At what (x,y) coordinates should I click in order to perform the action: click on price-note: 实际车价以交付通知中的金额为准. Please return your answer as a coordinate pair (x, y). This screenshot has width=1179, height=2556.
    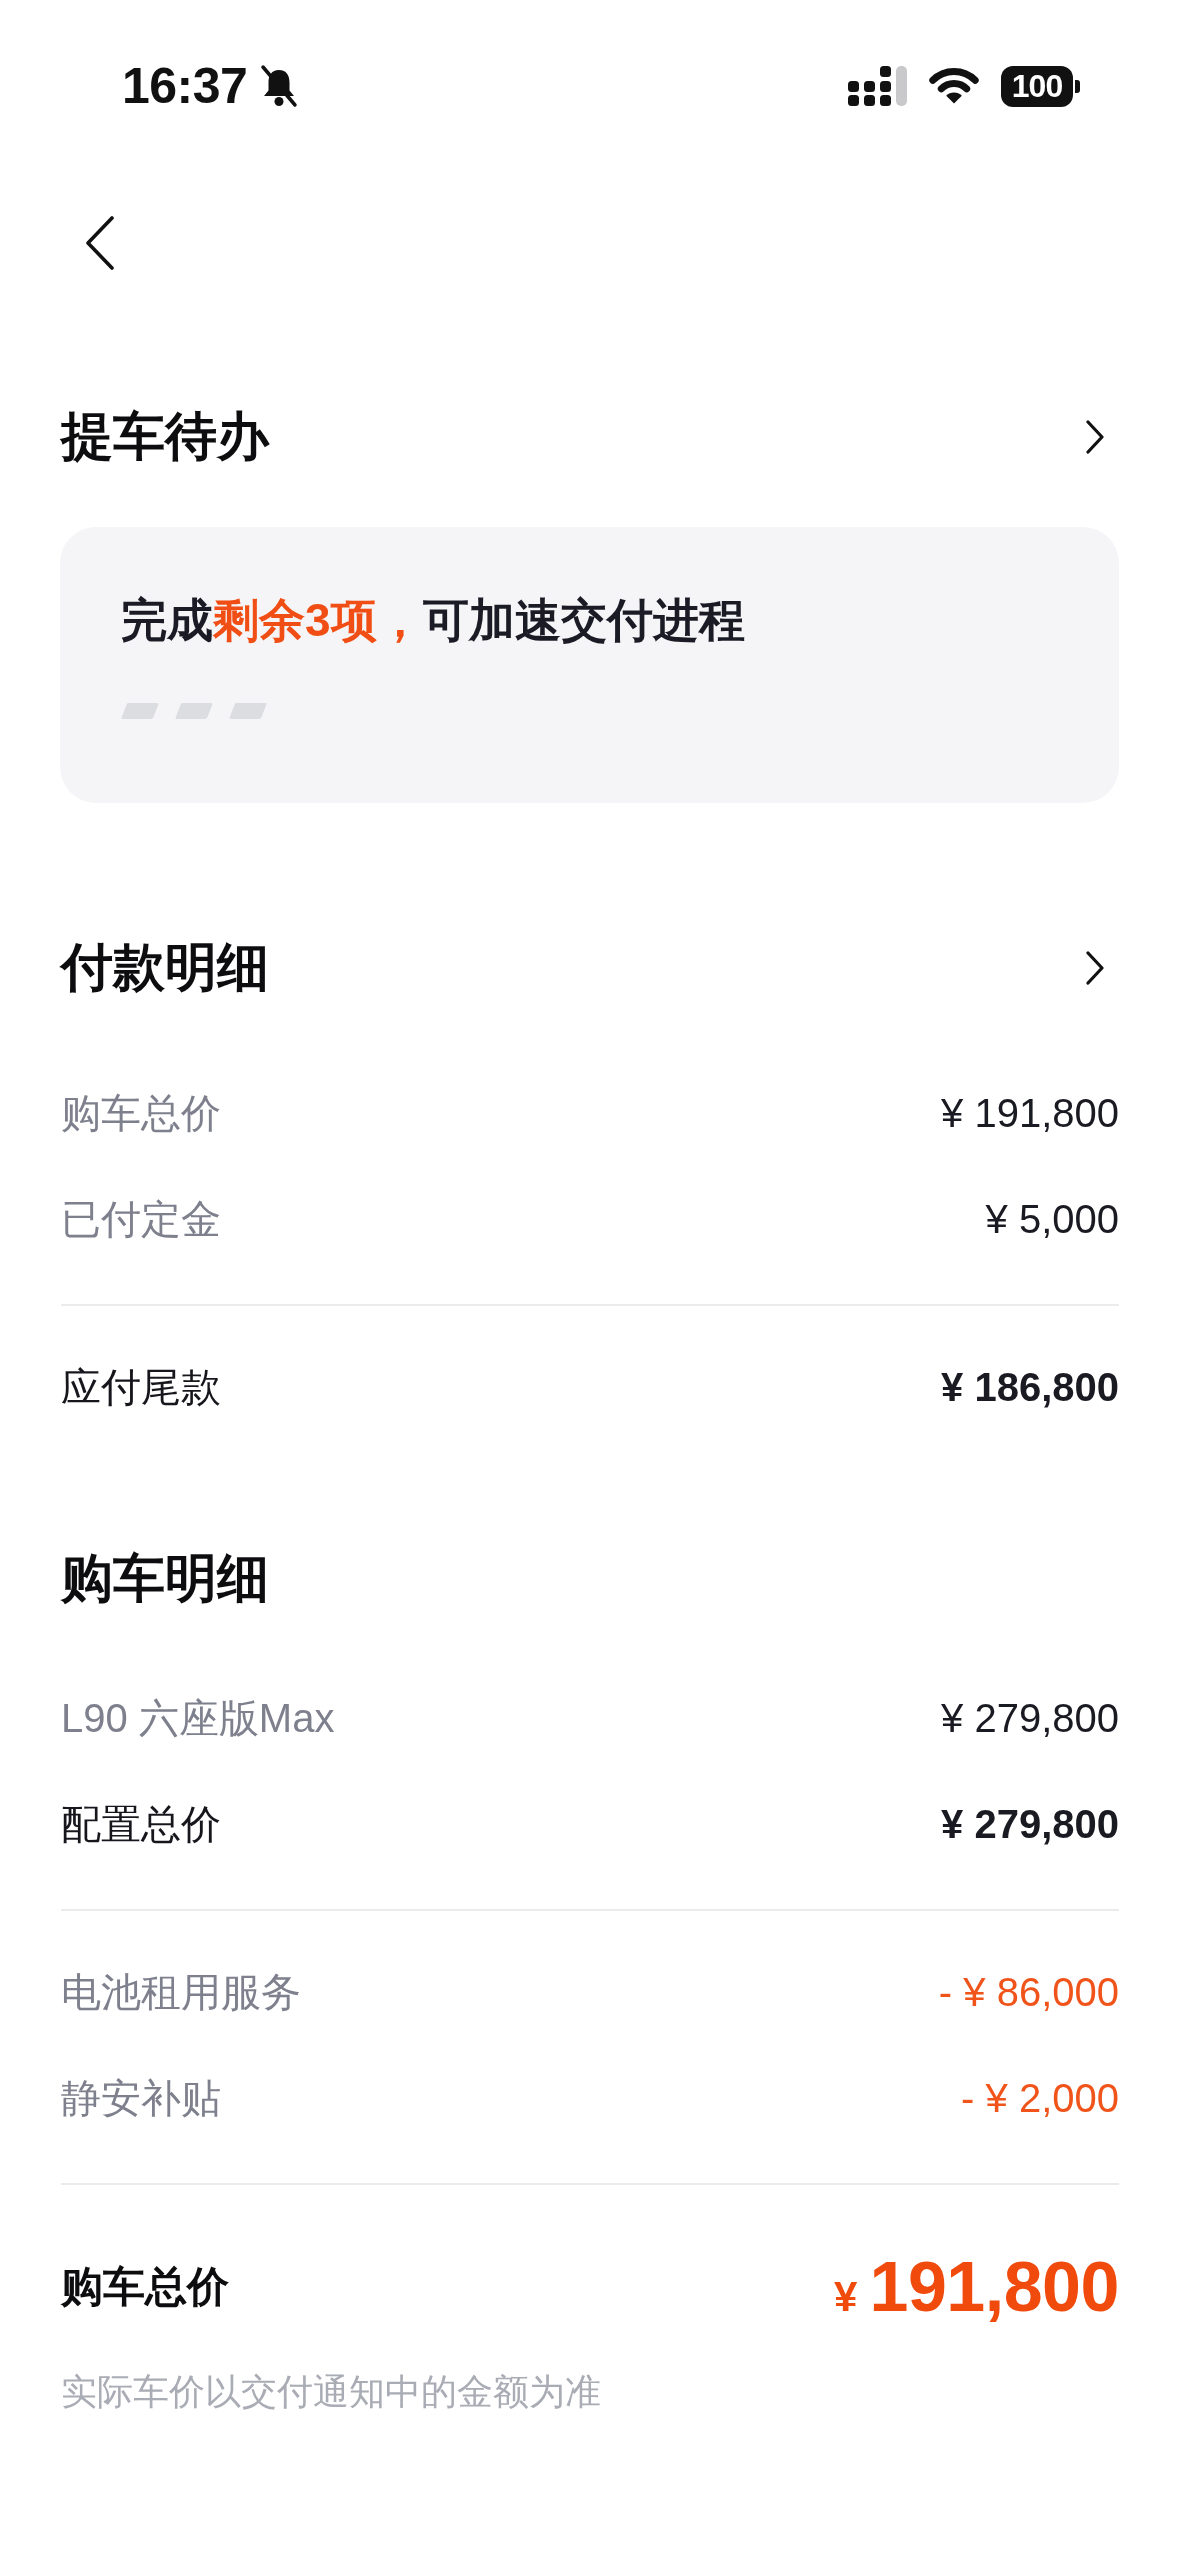
    Looking at the image, I should click on (331, 2392).